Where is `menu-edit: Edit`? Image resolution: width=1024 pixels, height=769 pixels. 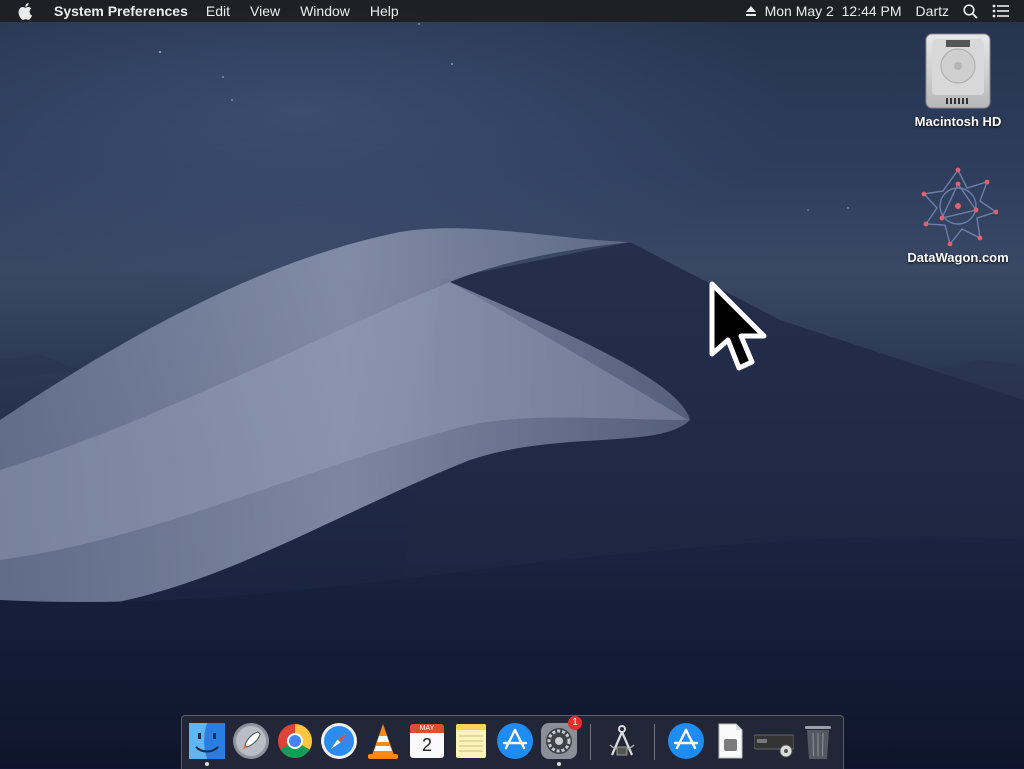 menu-edit: Edit is located at coordinates (218, 11).